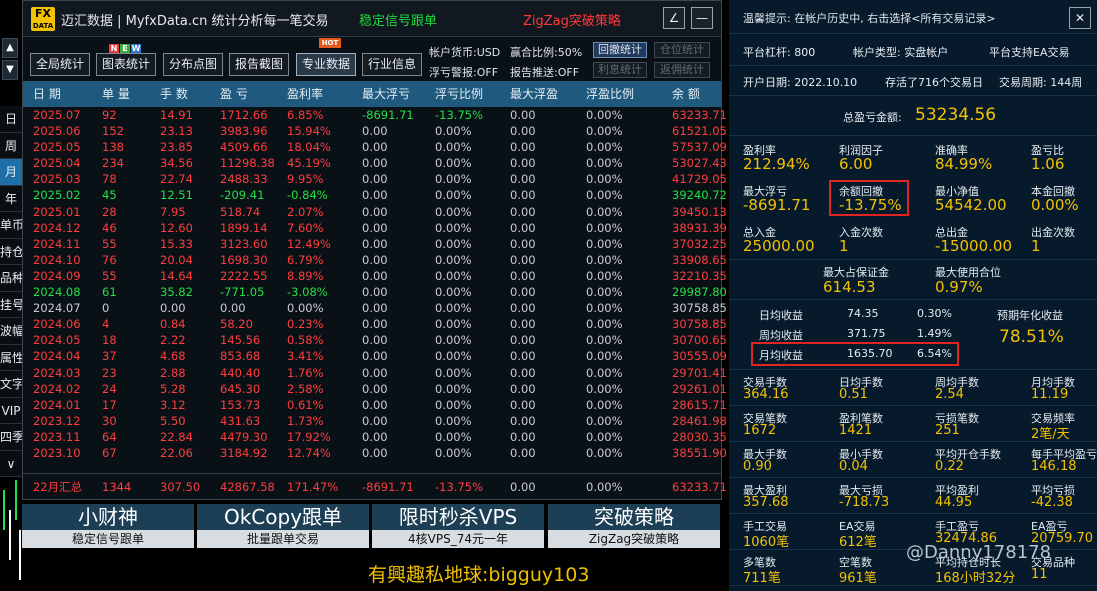  Describe the element at coordinates (126, 64) in the screenshot. I see `chart-stats-button: 图表统计` at that location.